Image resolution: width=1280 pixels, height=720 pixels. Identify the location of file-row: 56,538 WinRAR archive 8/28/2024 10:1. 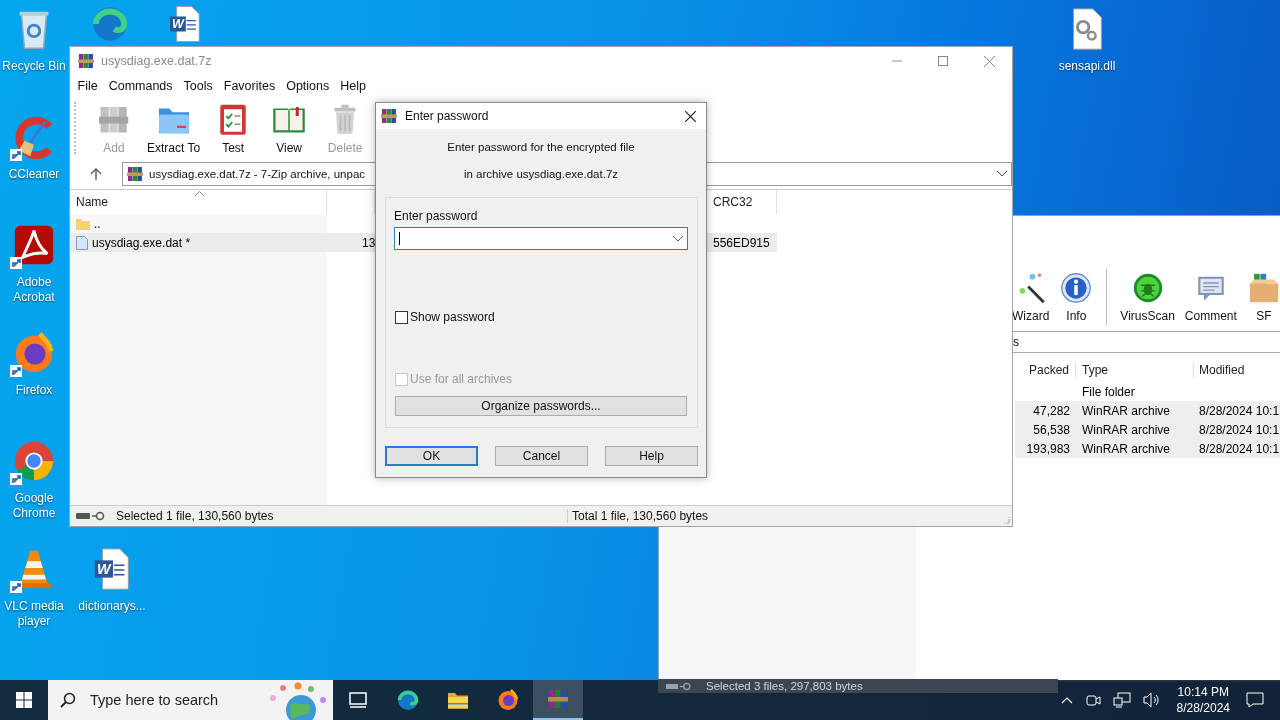
(1147, 429).